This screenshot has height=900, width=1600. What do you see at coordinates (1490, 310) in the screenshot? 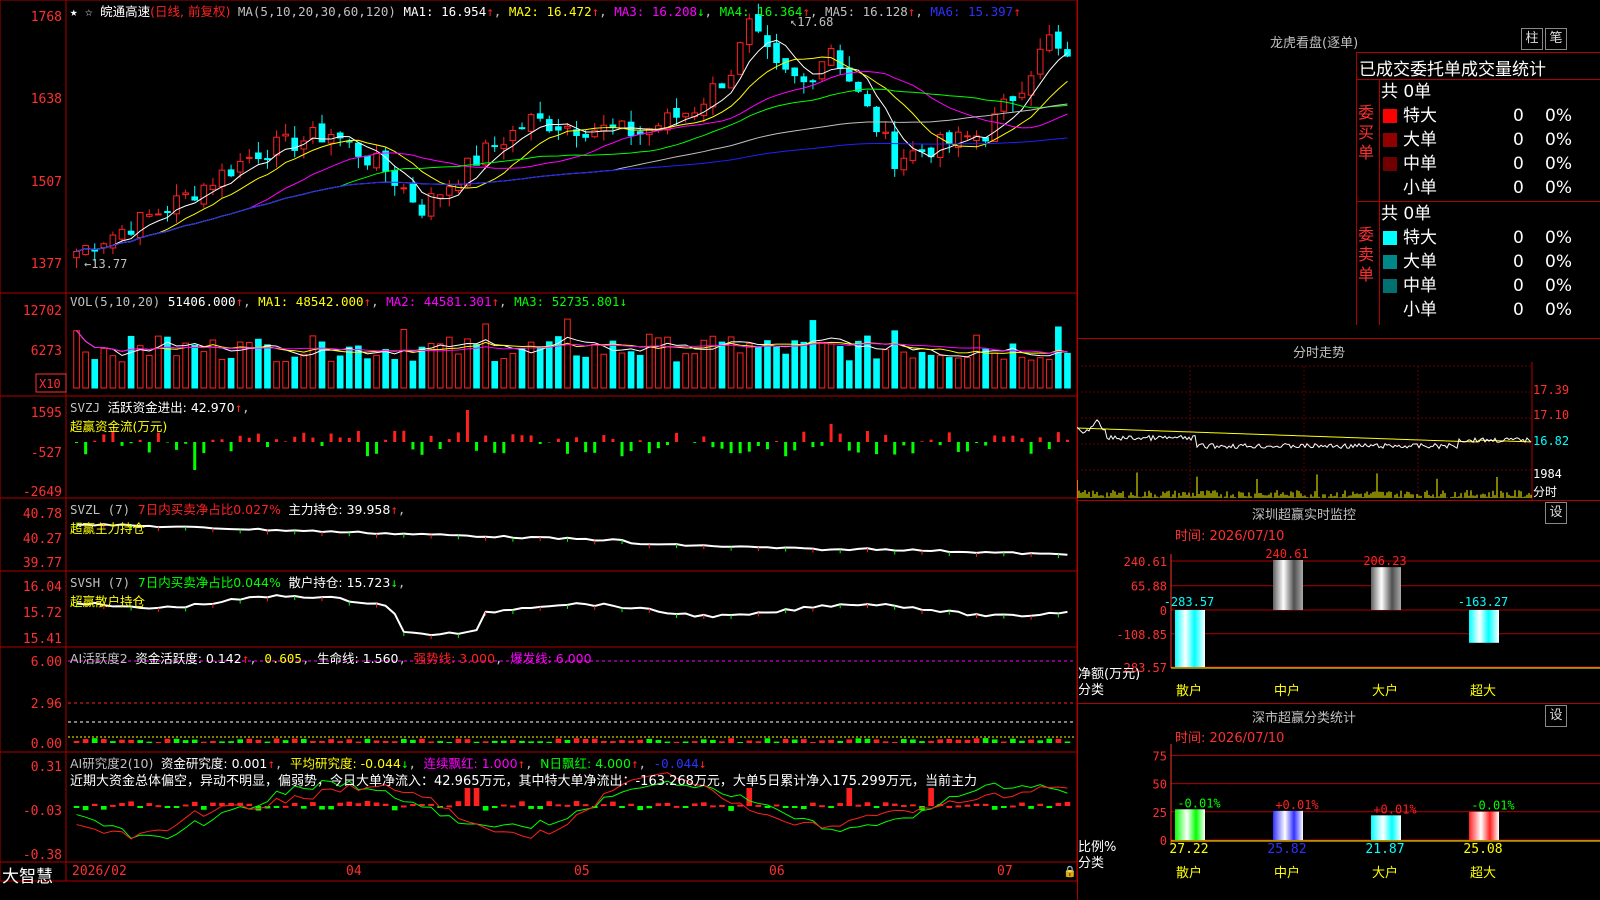
I see `sell-row: 小单 0 0%` at bounding box center [1490, 310].